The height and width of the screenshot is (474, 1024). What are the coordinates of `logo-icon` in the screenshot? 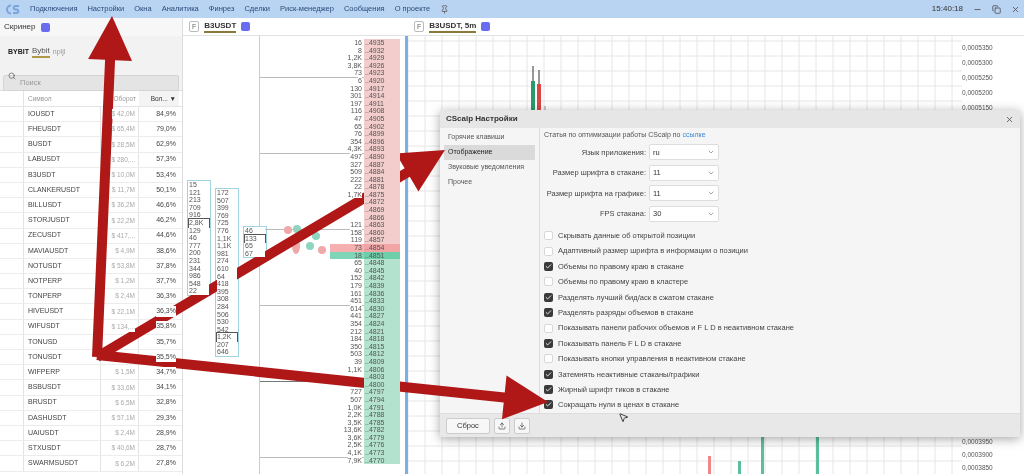 It's located at (12, 9).